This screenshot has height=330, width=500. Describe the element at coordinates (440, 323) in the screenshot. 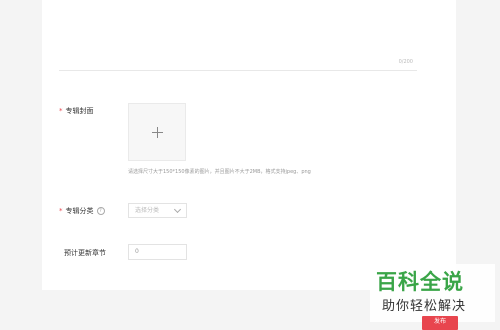

I see `publish-button: 发布` at that location.